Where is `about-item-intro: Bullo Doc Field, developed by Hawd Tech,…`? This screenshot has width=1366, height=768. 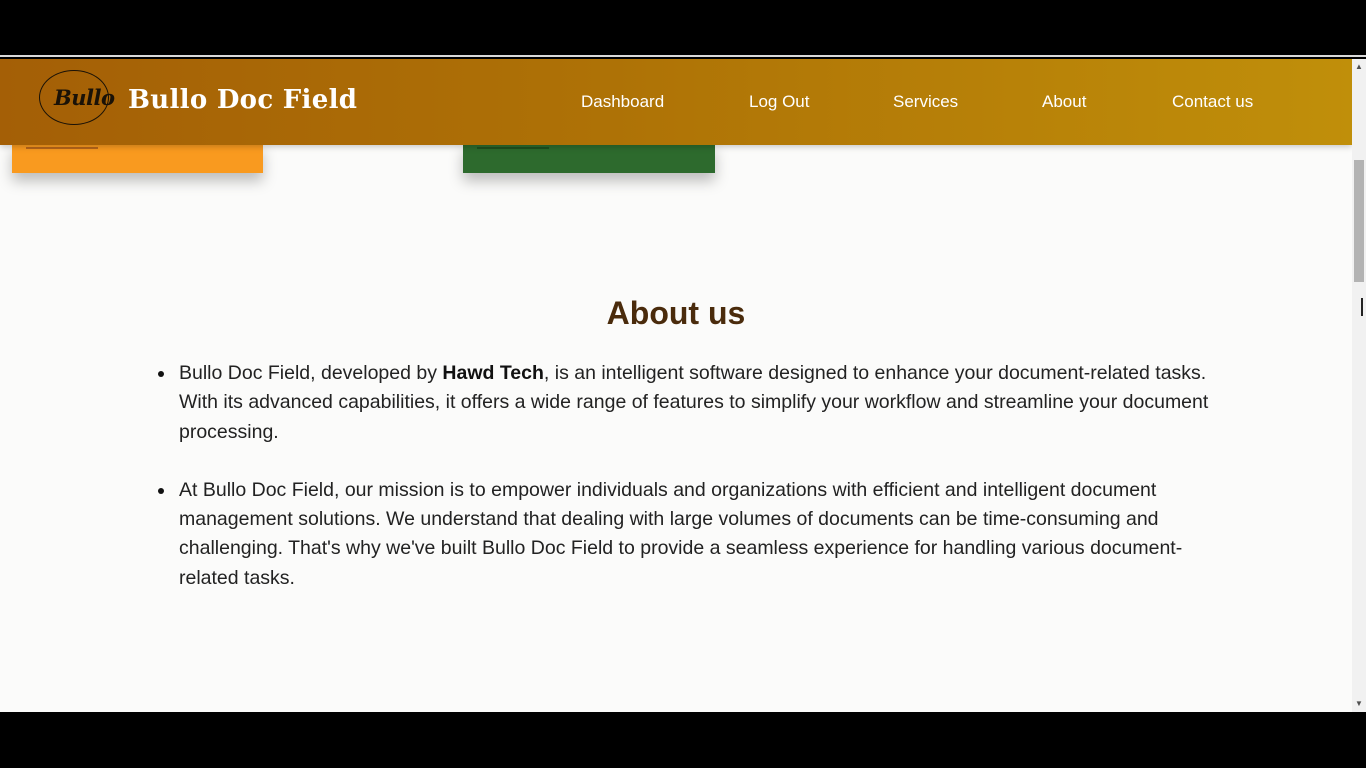 about-item-intro: Bullo Doc Field, developed by Hawd Tech,… is located at coordinates (688, 403).